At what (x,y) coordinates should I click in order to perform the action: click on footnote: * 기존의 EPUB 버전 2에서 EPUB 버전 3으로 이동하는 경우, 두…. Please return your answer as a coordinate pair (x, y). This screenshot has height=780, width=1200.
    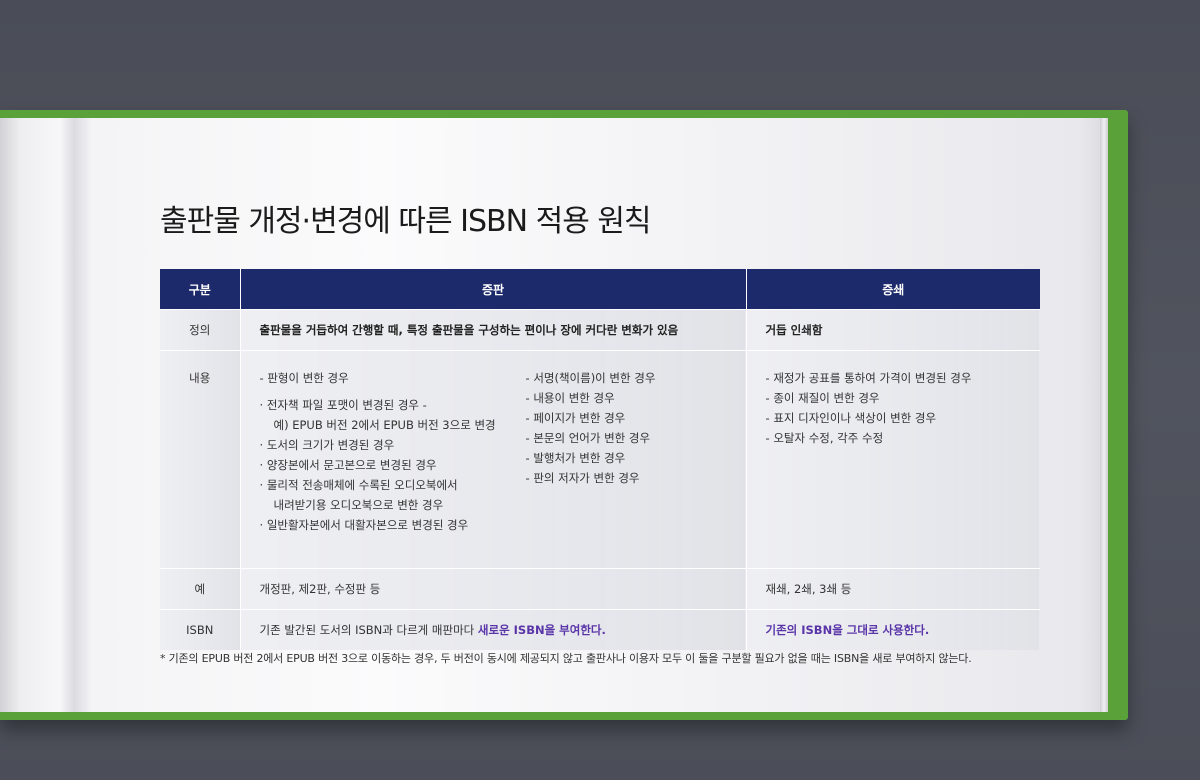
    Looking at the image, I should click on (566, 658).